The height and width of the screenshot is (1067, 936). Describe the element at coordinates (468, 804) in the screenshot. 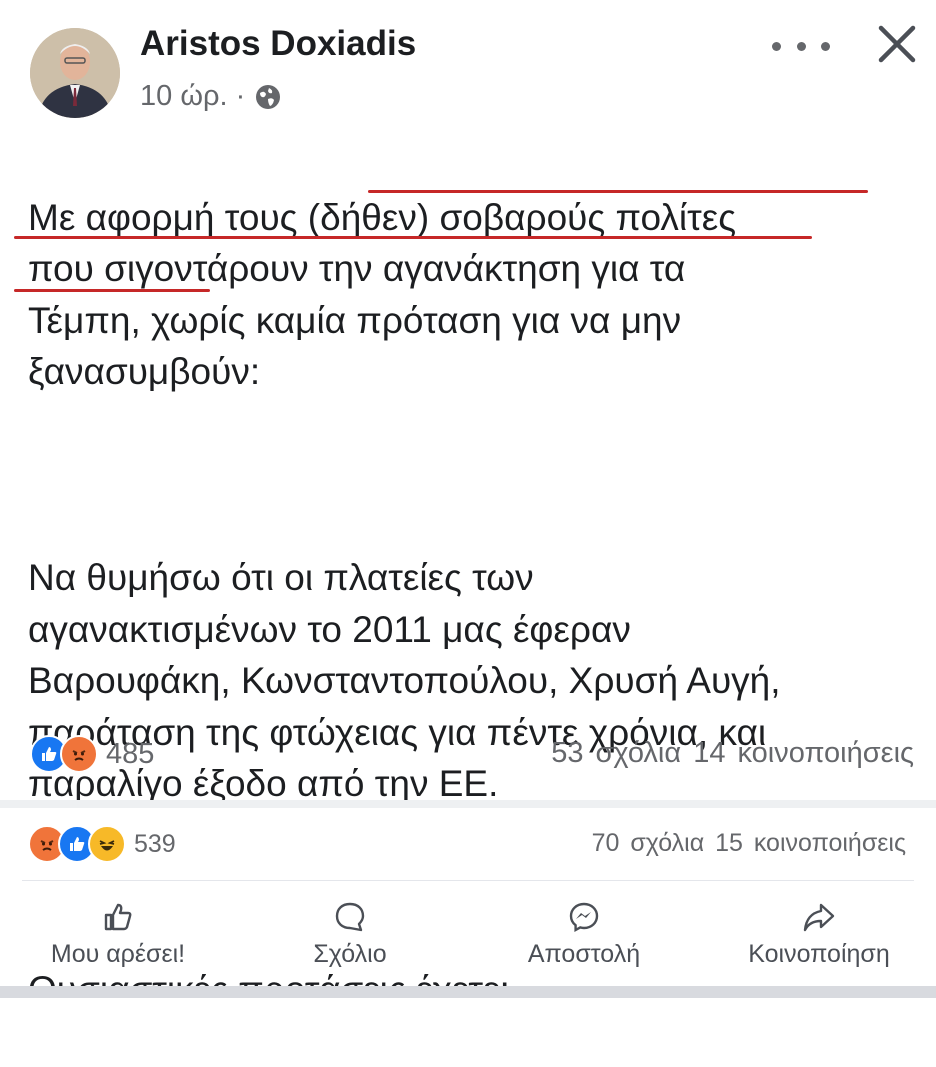

I see `section-separator` at that location.